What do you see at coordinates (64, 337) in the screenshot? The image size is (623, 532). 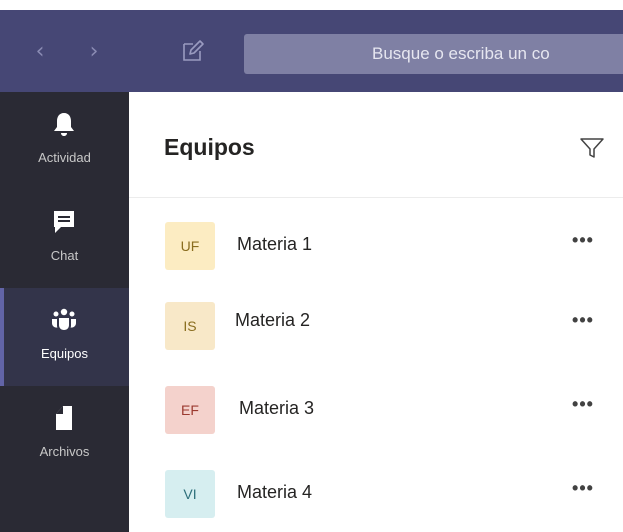 I see `rail-item-equipos: Equipos` at bounding box center [64, 337].